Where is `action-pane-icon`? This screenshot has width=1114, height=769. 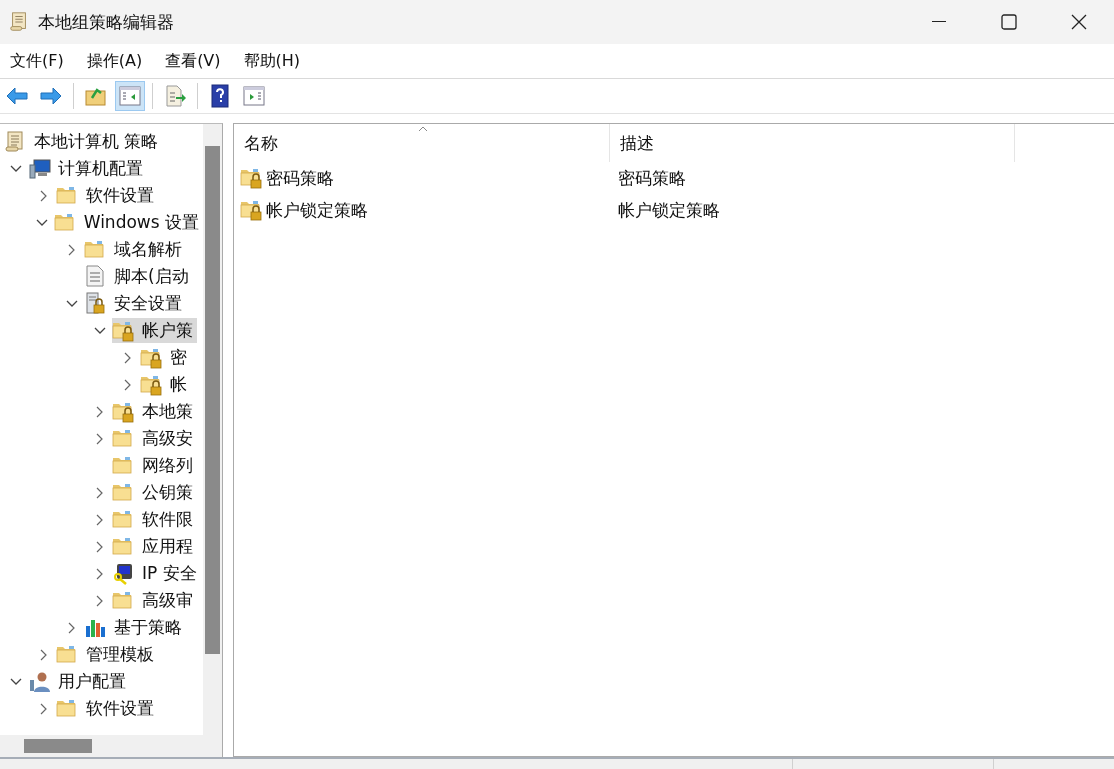 action-pane-icon is located at coordinates (254, 96).